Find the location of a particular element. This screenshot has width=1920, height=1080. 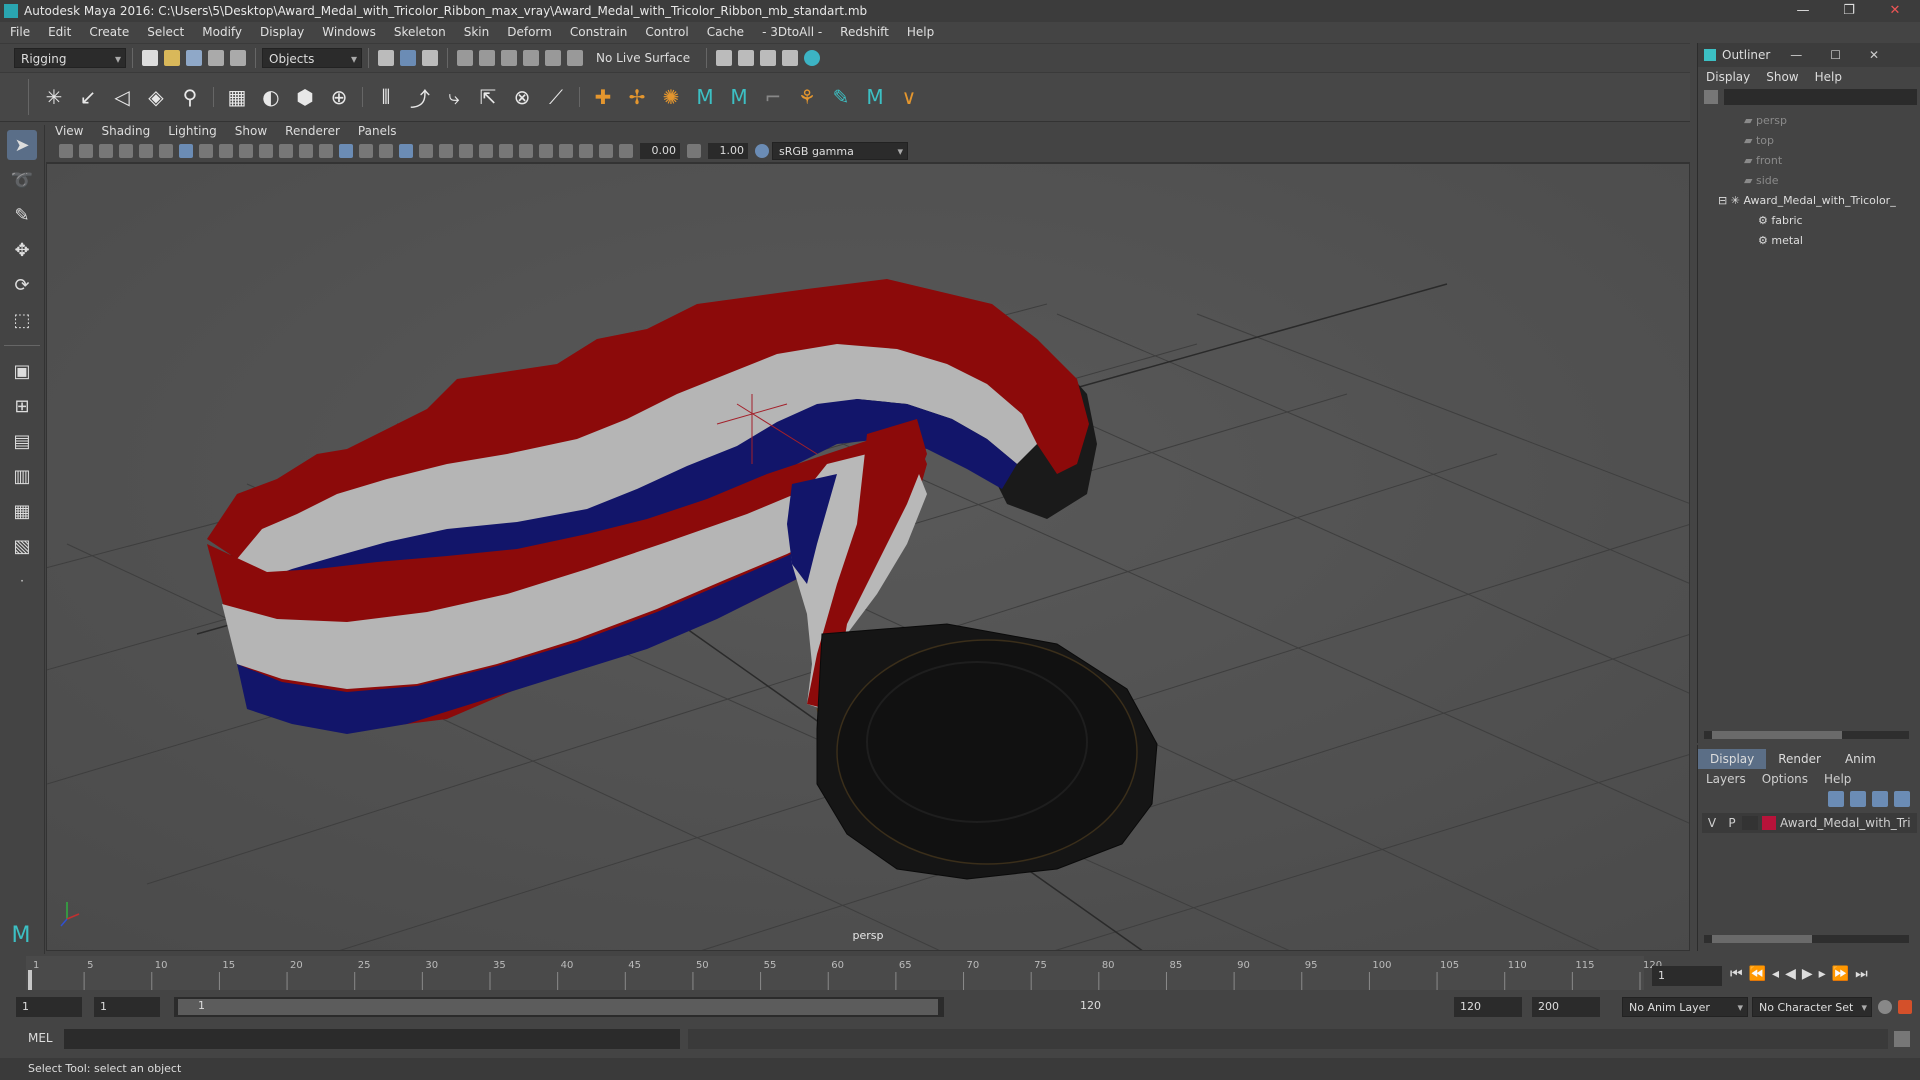

preferences-icon is located at coordinates (1905, 1007).